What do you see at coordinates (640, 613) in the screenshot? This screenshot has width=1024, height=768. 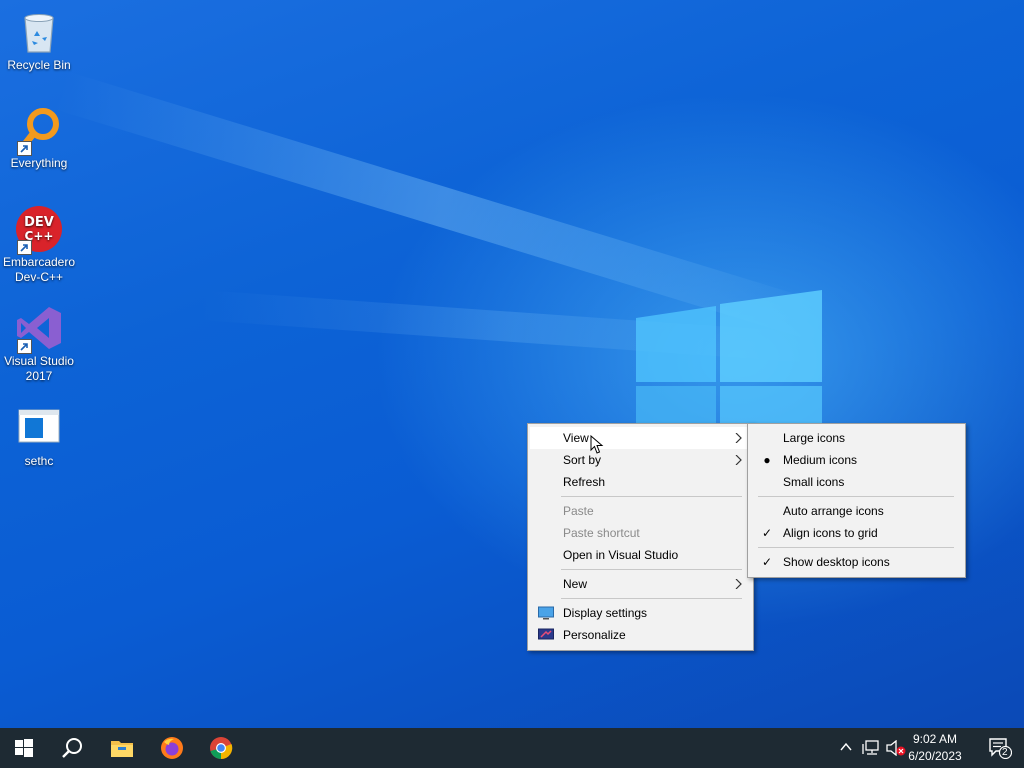 I see `menu-item-display-settings: Display settings` at bounding box center [640, 613].